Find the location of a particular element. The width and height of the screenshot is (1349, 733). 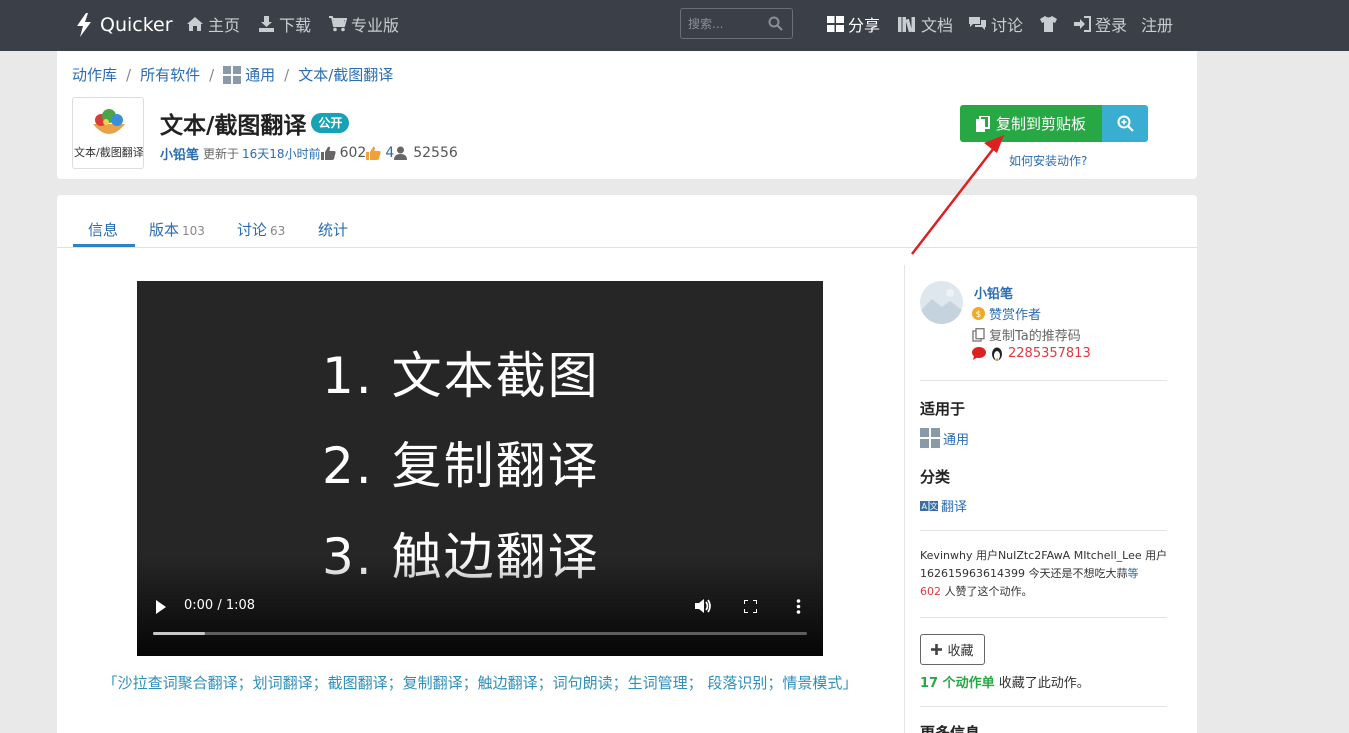

tab-stats: 统计 is located at coordinates (333, 229).